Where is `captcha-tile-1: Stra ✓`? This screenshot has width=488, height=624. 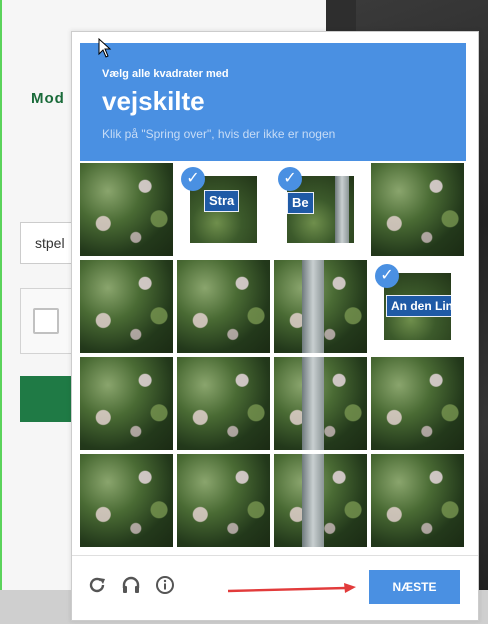
captcha-tile-1: Stra ✓ is located at coordinates (223, 209).